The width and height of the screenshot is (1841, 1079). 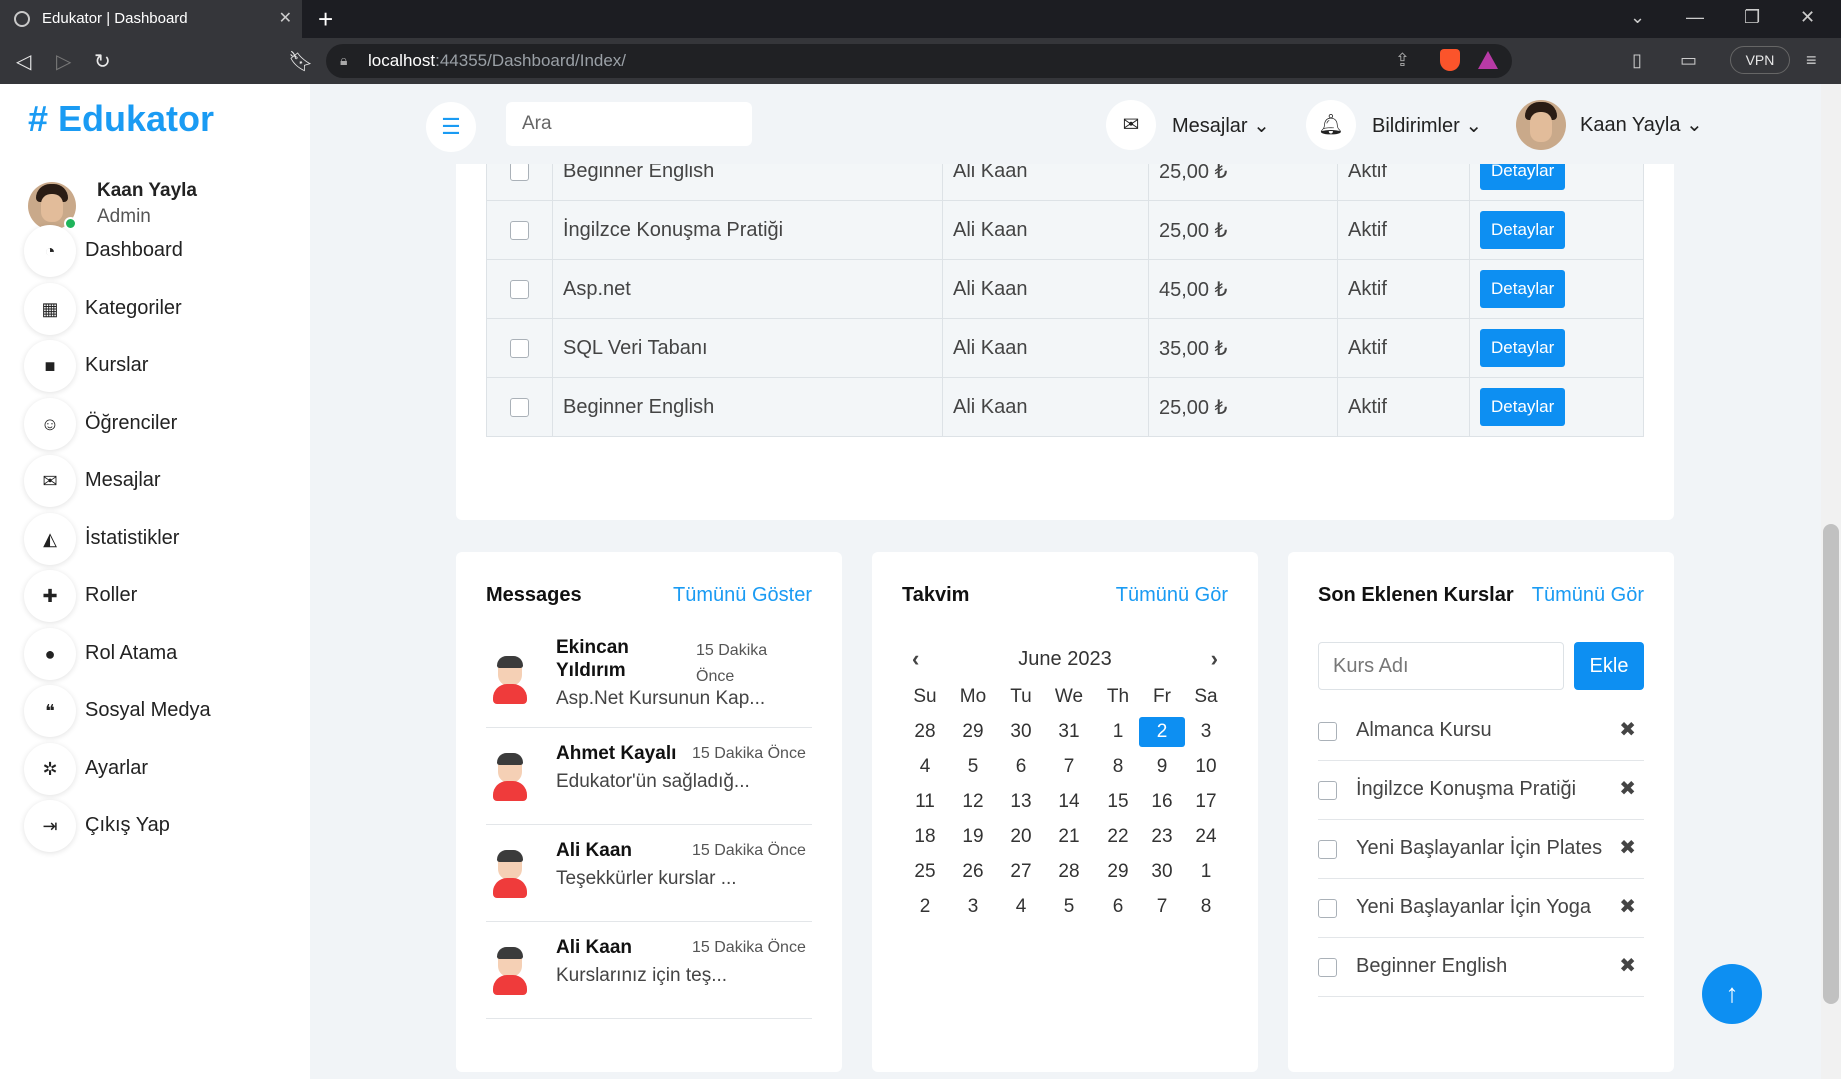 I want to click on sidebar-item-0: ◔ Dashboard, so click(x=159, y=251).